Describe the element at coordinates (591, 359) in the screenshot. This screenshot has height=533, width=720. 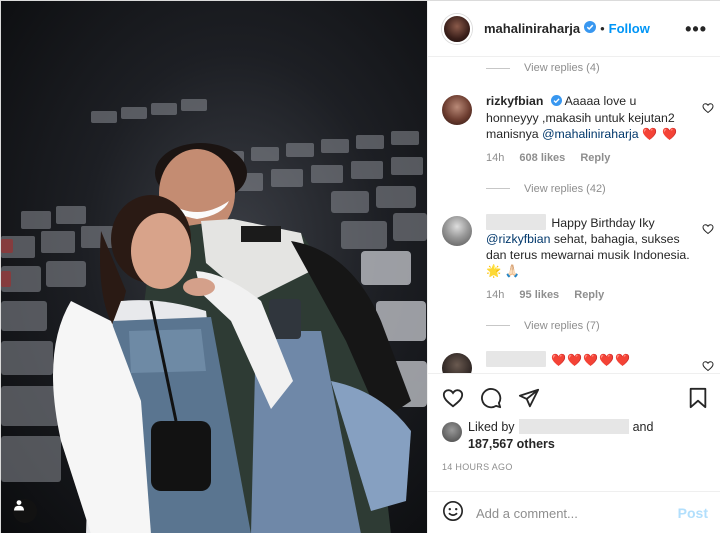
I see `comment-emoji: ❤️❤️❤️❤️❤️` at that location.